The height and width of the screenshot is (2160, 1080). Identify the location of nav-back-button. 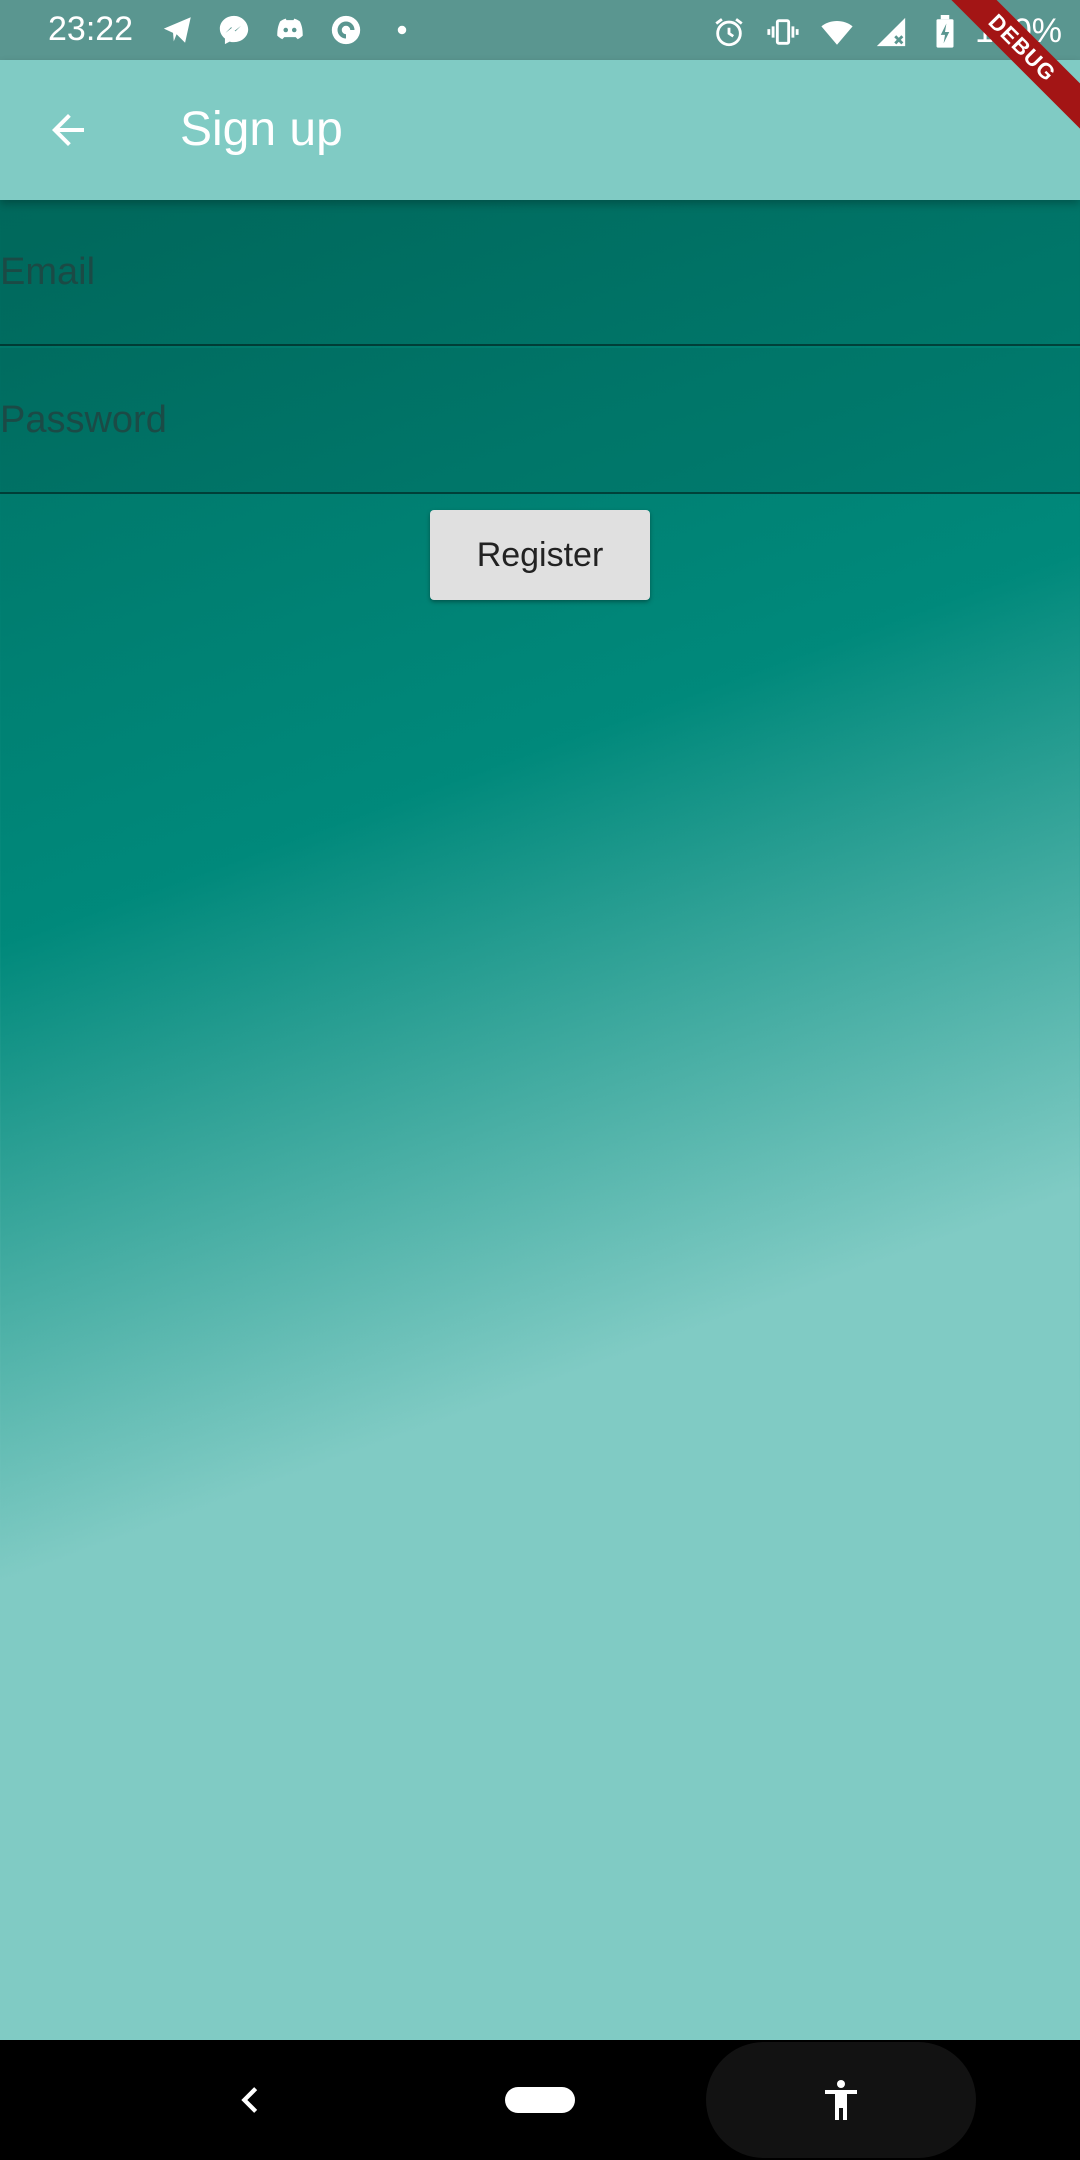
(250, 2100).